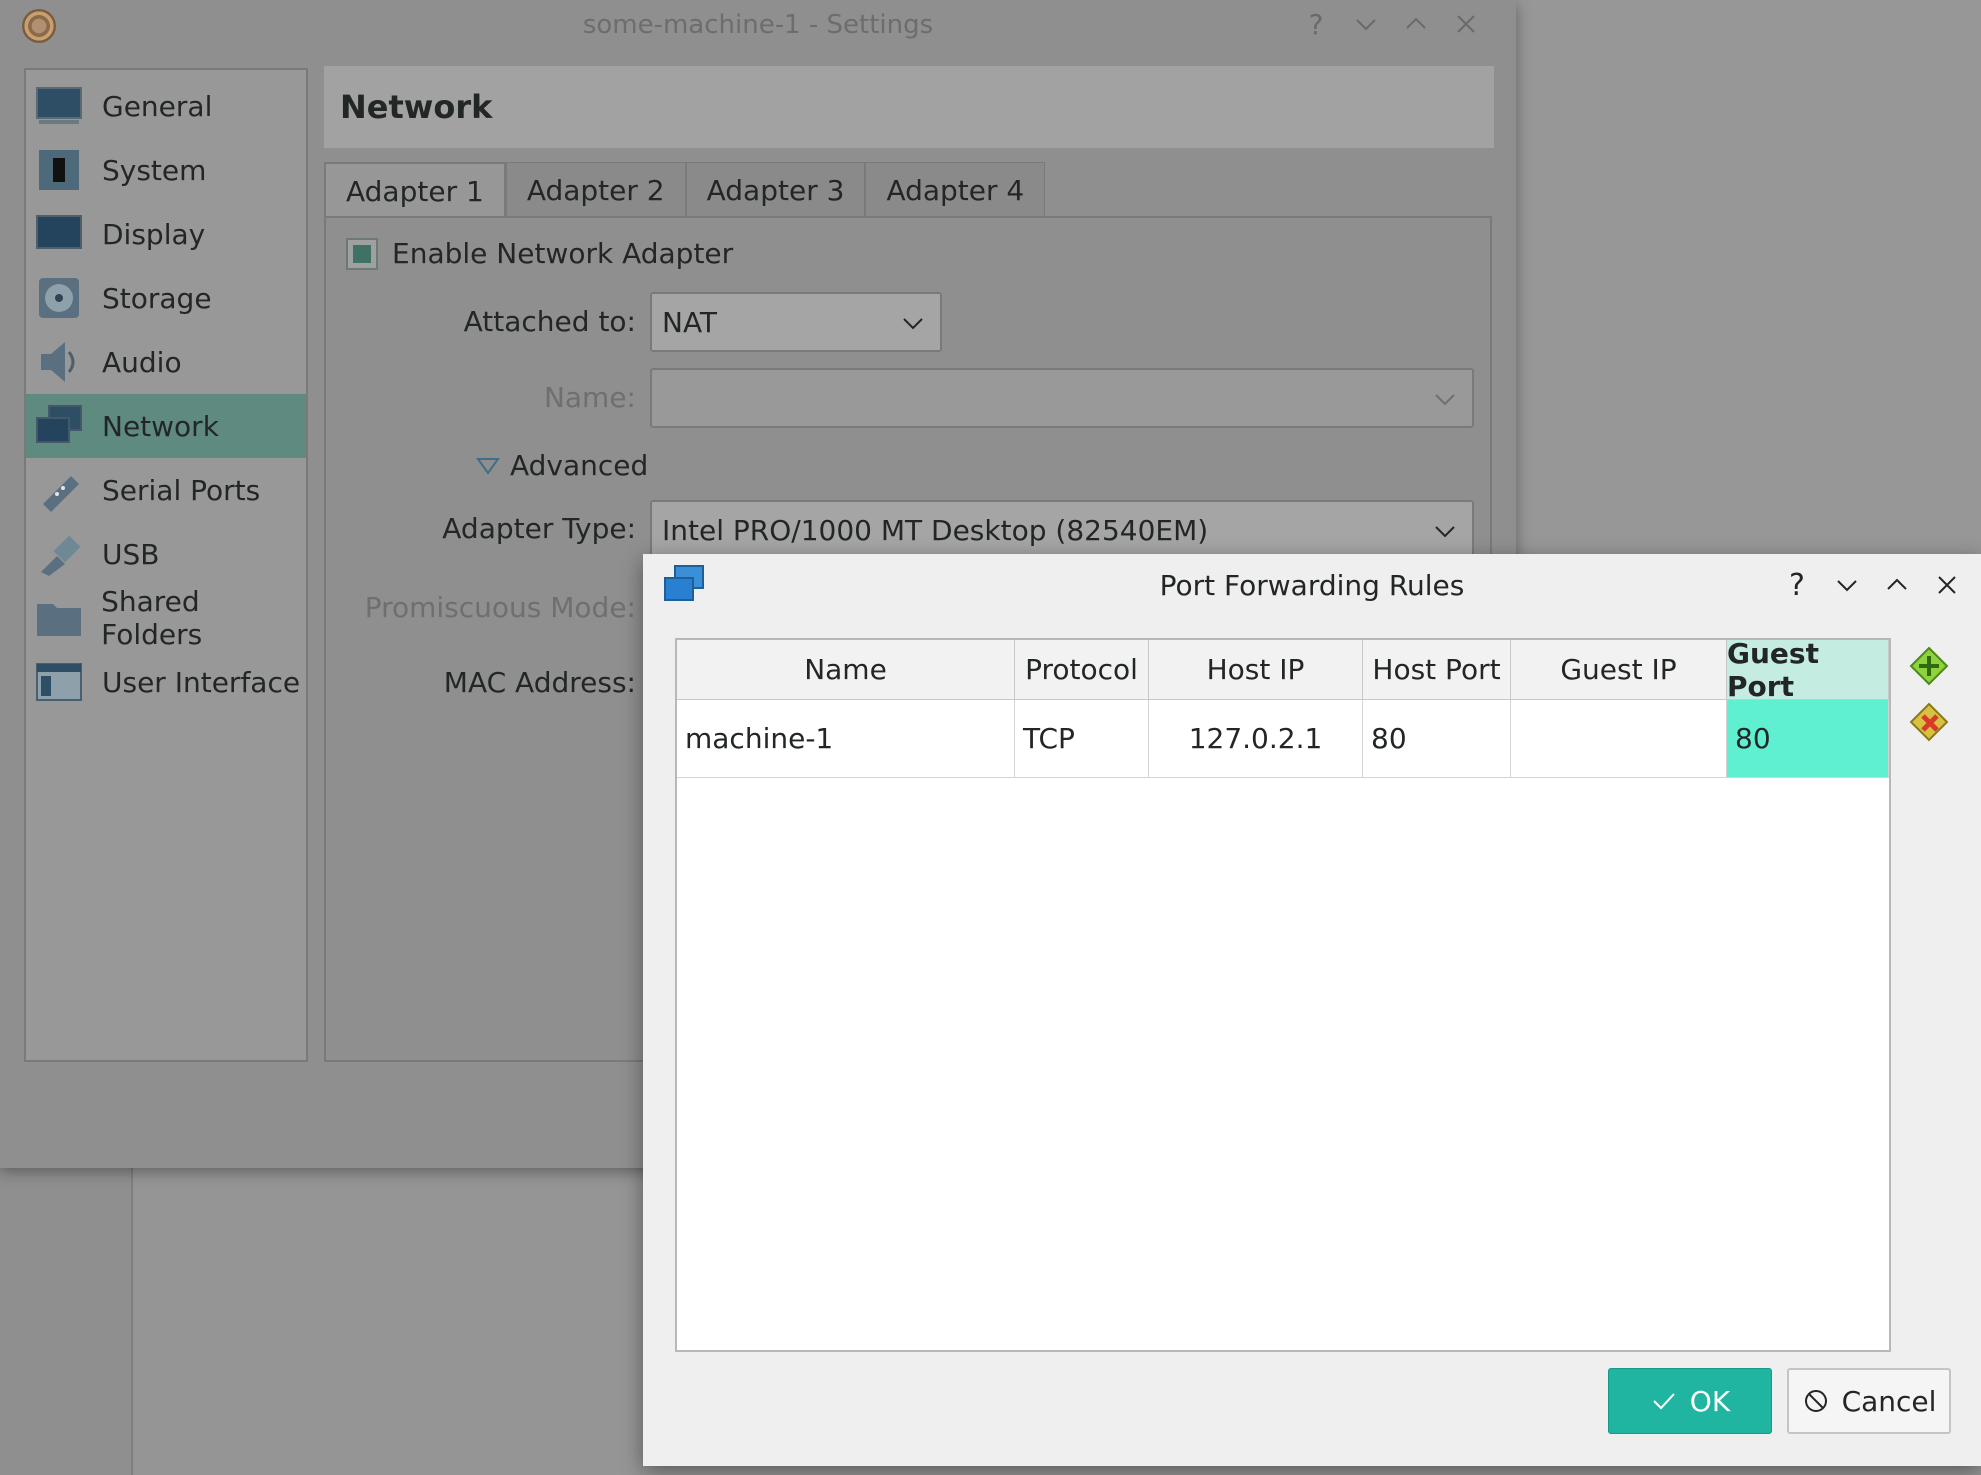 Image resolution: width=1981 pixels, height=1475 pixels. I want to click on chip-icon, so click(59, 170).